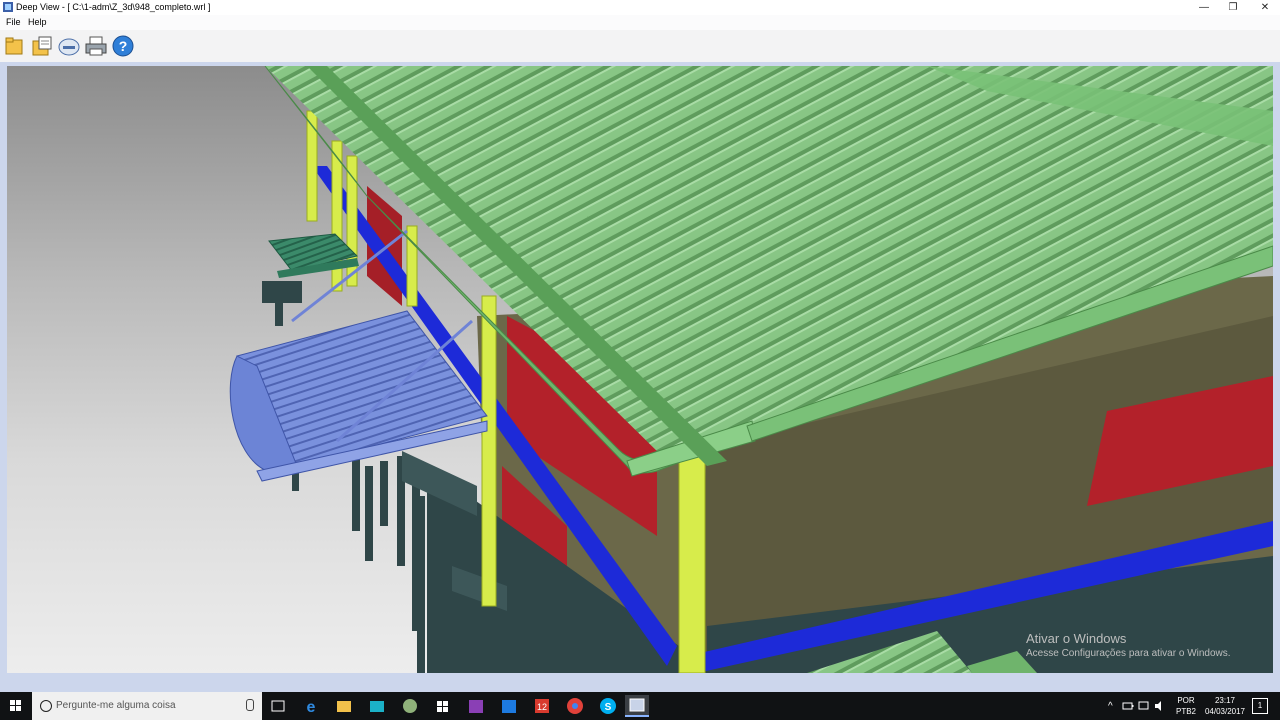  I want to click on language-line1: POR, so click(1186, 700).